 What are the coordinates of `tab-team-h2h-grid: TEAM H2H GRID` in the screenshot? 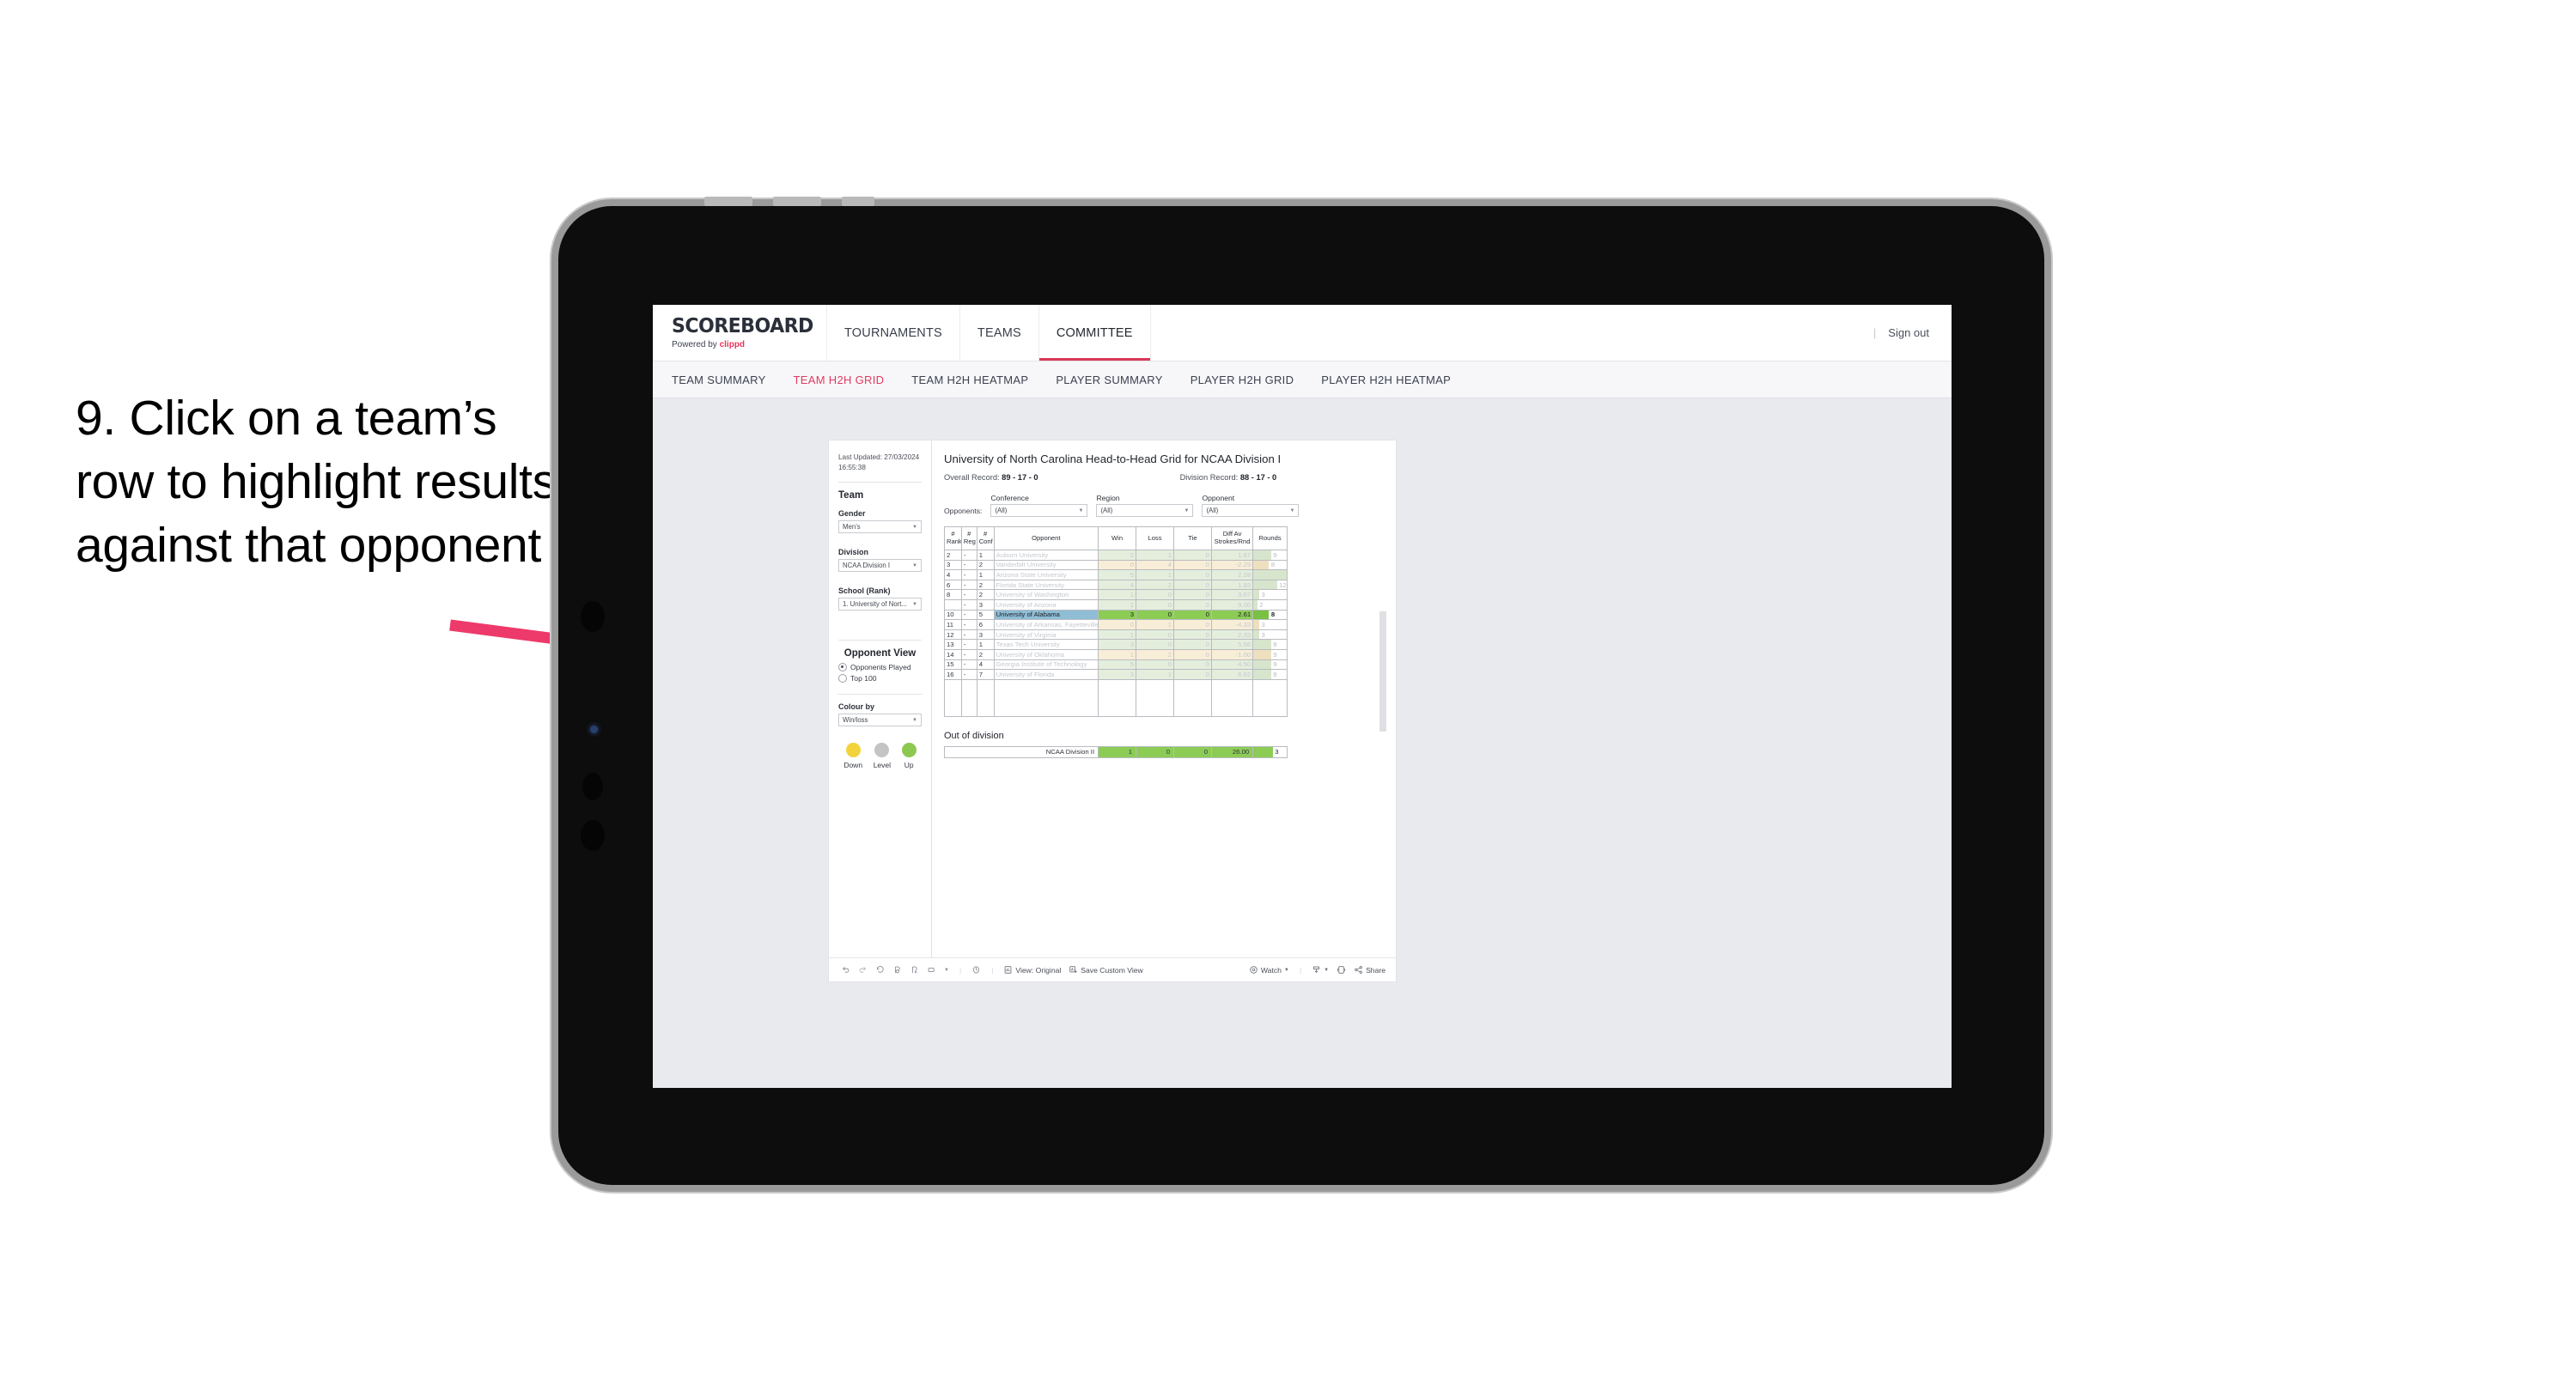 It's located at (839, 380).